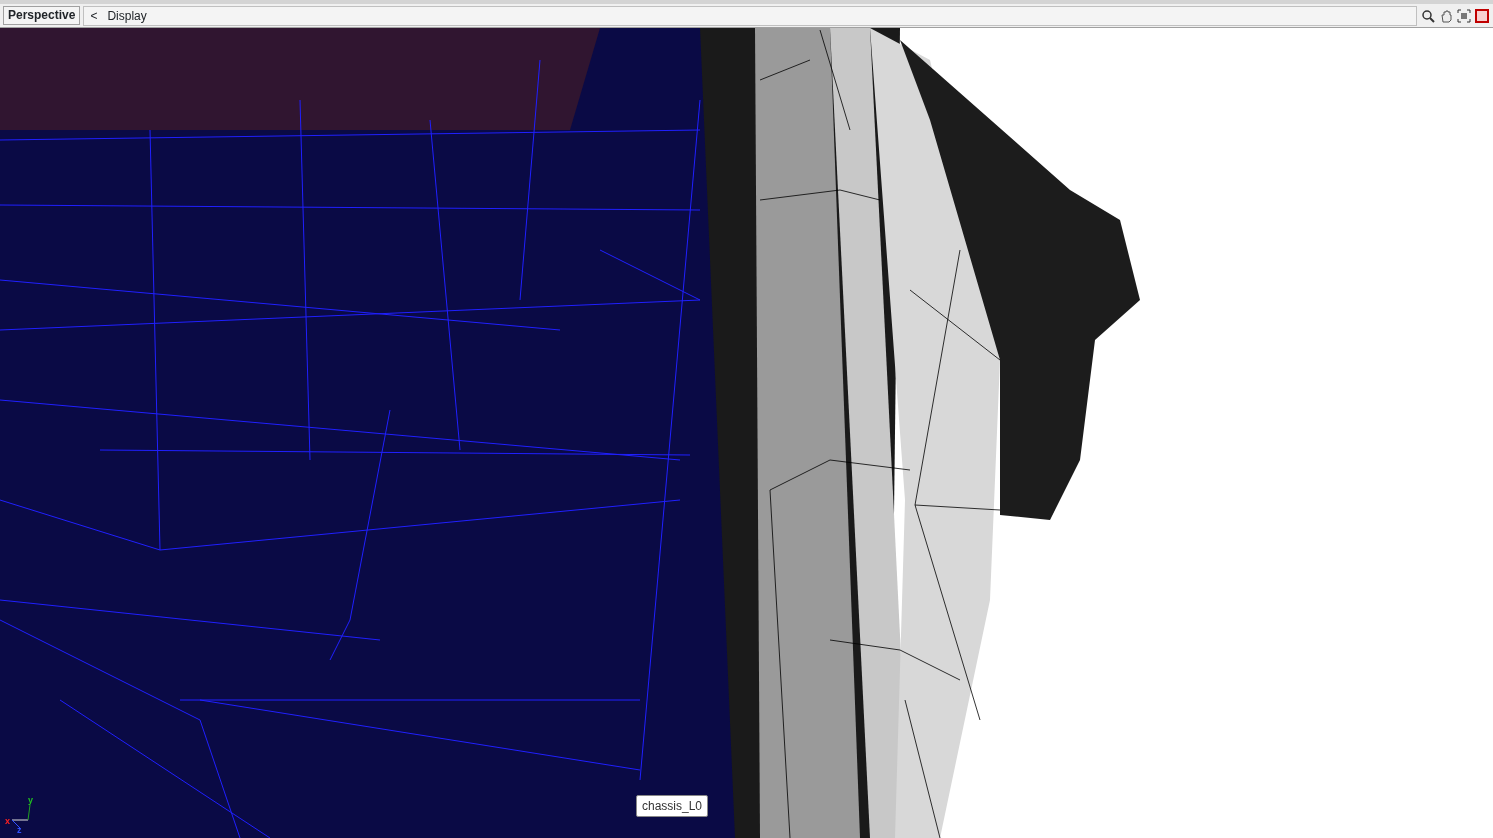 Image resolution: width=1493 pixels, height=838 pixels. Describe the element at coordinates (127, 16) in the screenshot. I see `display-menu: Display` at that location.